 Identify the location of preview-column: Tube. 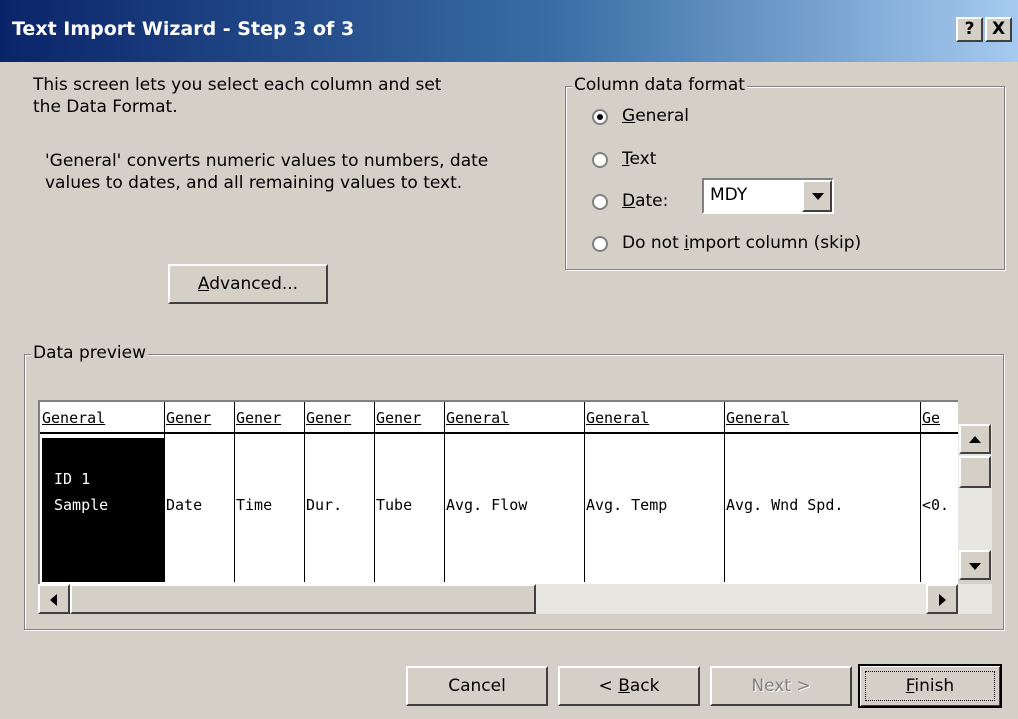
(410, 510).